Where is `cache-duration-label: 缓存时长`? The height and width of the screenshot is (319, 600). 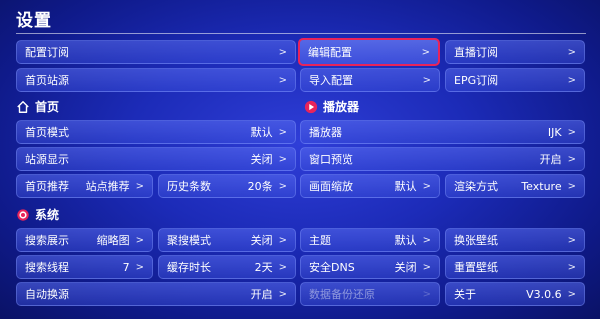
cache-duration-label: 缓存时长 is located at coordinates (189, 267).